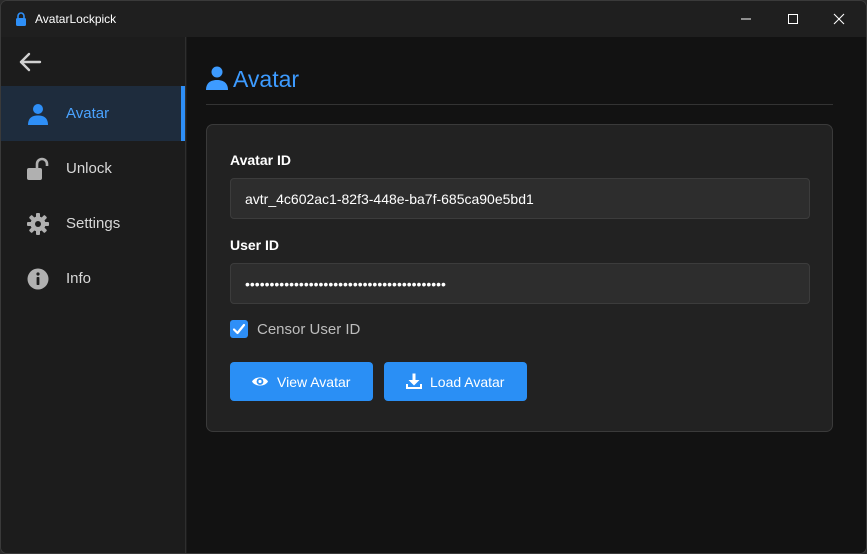  I want to click on info-icon, so click(38, 279).